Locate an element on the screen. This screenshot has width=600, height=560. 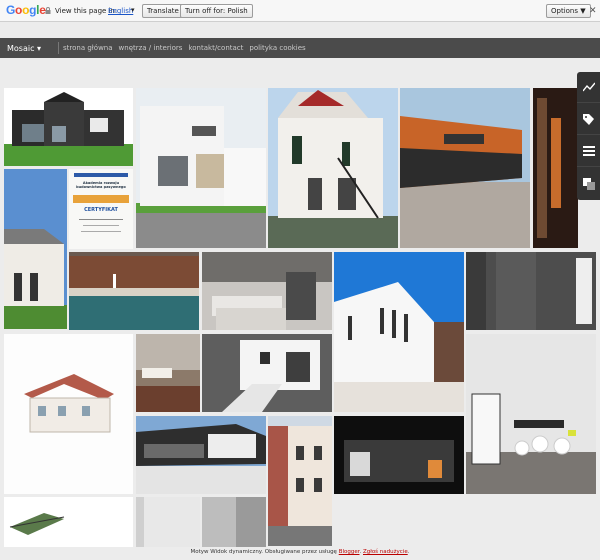
tile-white-house-stone is located at coordinates (201, 168).